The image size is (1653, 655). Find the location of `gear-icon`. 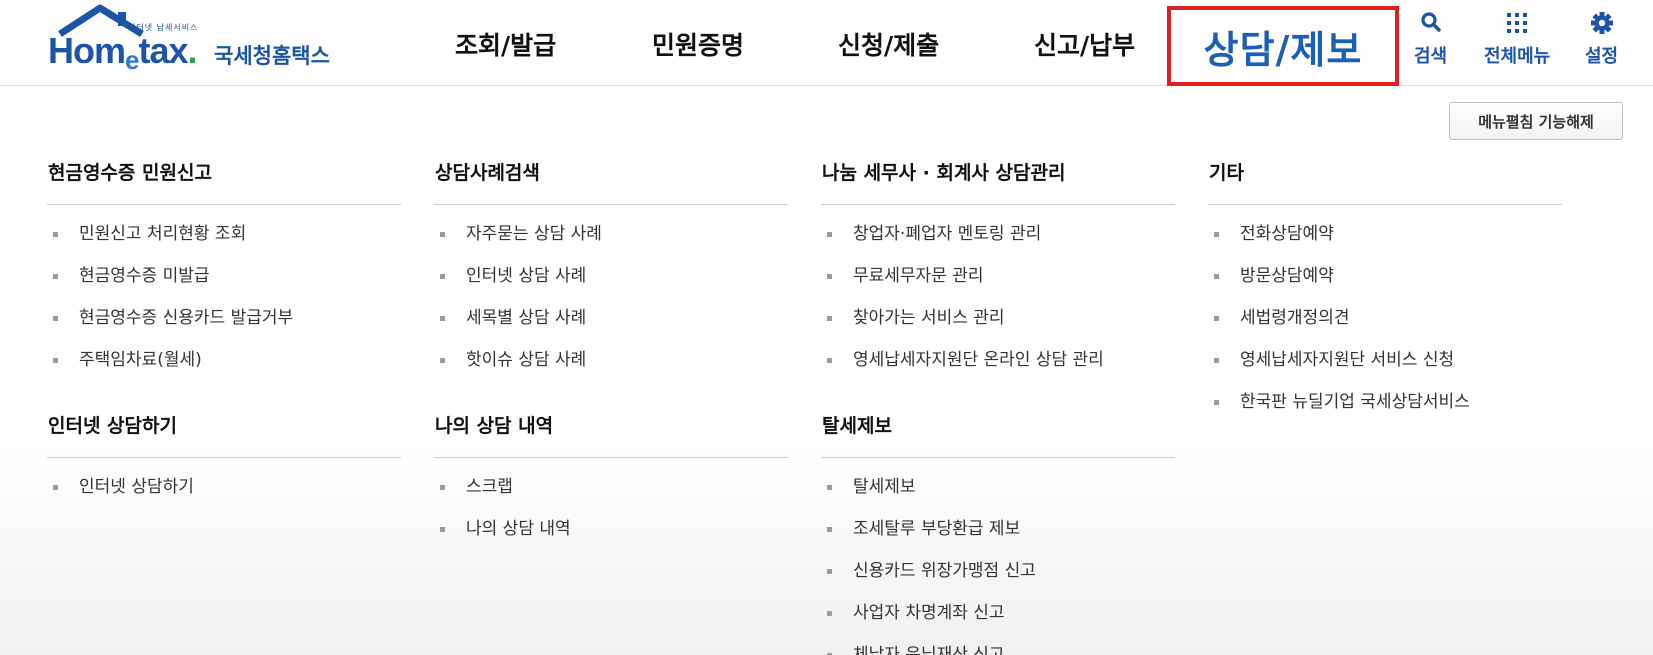

gear-icon is located at coordinates (1601, 23).